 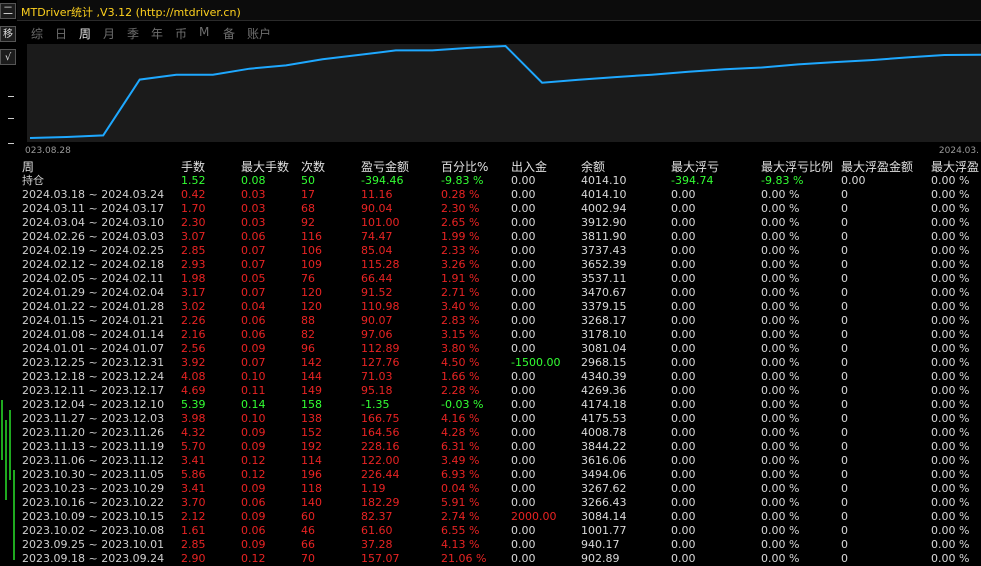 What do you see at coordinates (877, 167) in the screenshot?
I see `header-max-floating-profit-amount: 最大浮盈金额` at bounding box center [877, 167].